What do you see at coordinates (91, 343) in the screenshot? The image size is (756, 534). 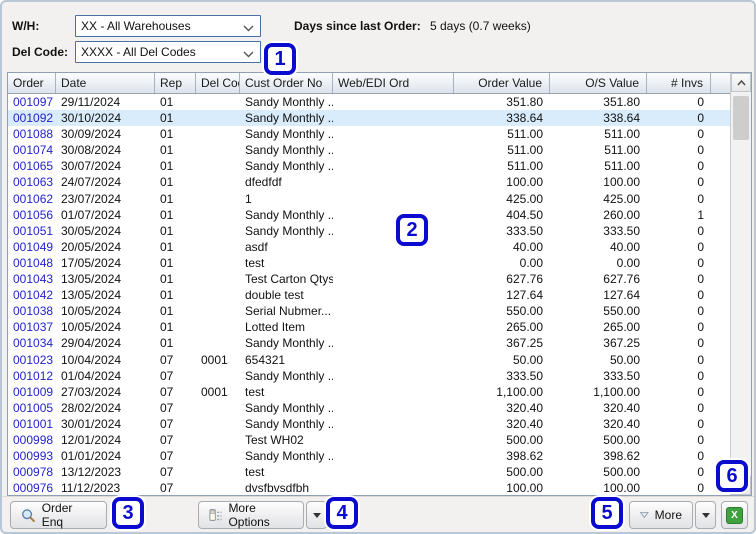 I see `cell-date: 29/04/2024` at bounding box center [91, 343].